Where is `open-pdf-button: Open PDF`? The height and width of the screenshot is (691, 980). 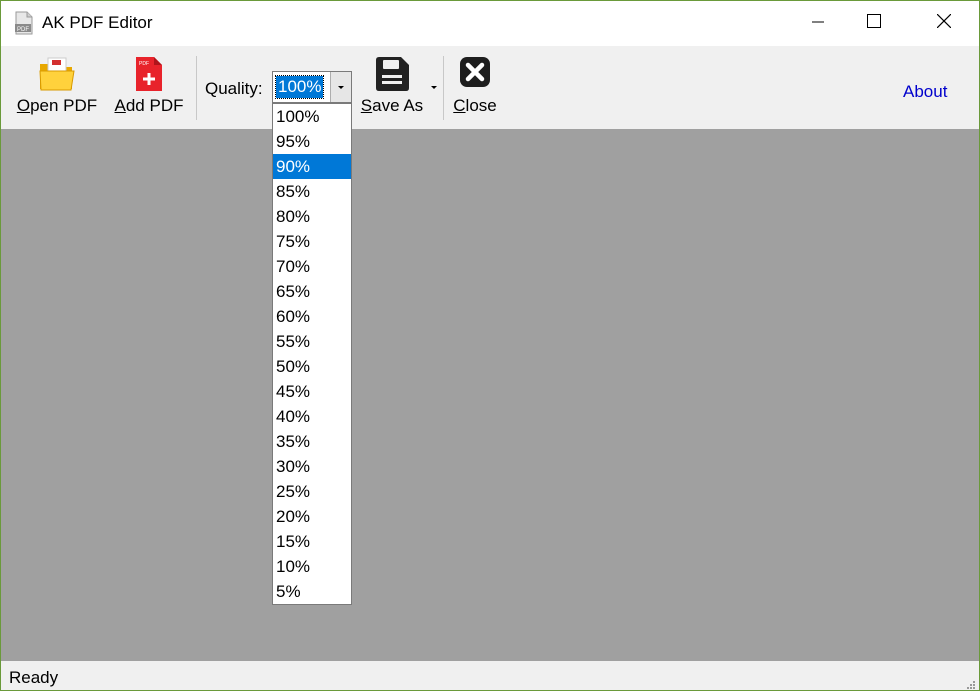 open-pdf-button: Open PDF is located at coordinates (57, 87).